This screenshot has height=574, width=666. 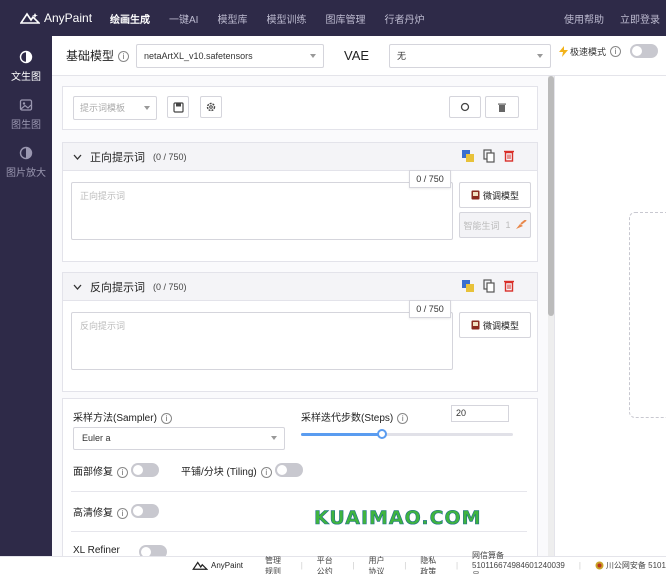 What do you see at coordinates (276, 564) in the screenshot?
I see `footer-link-rules: 管理规则` at bounding box center [276, 564].